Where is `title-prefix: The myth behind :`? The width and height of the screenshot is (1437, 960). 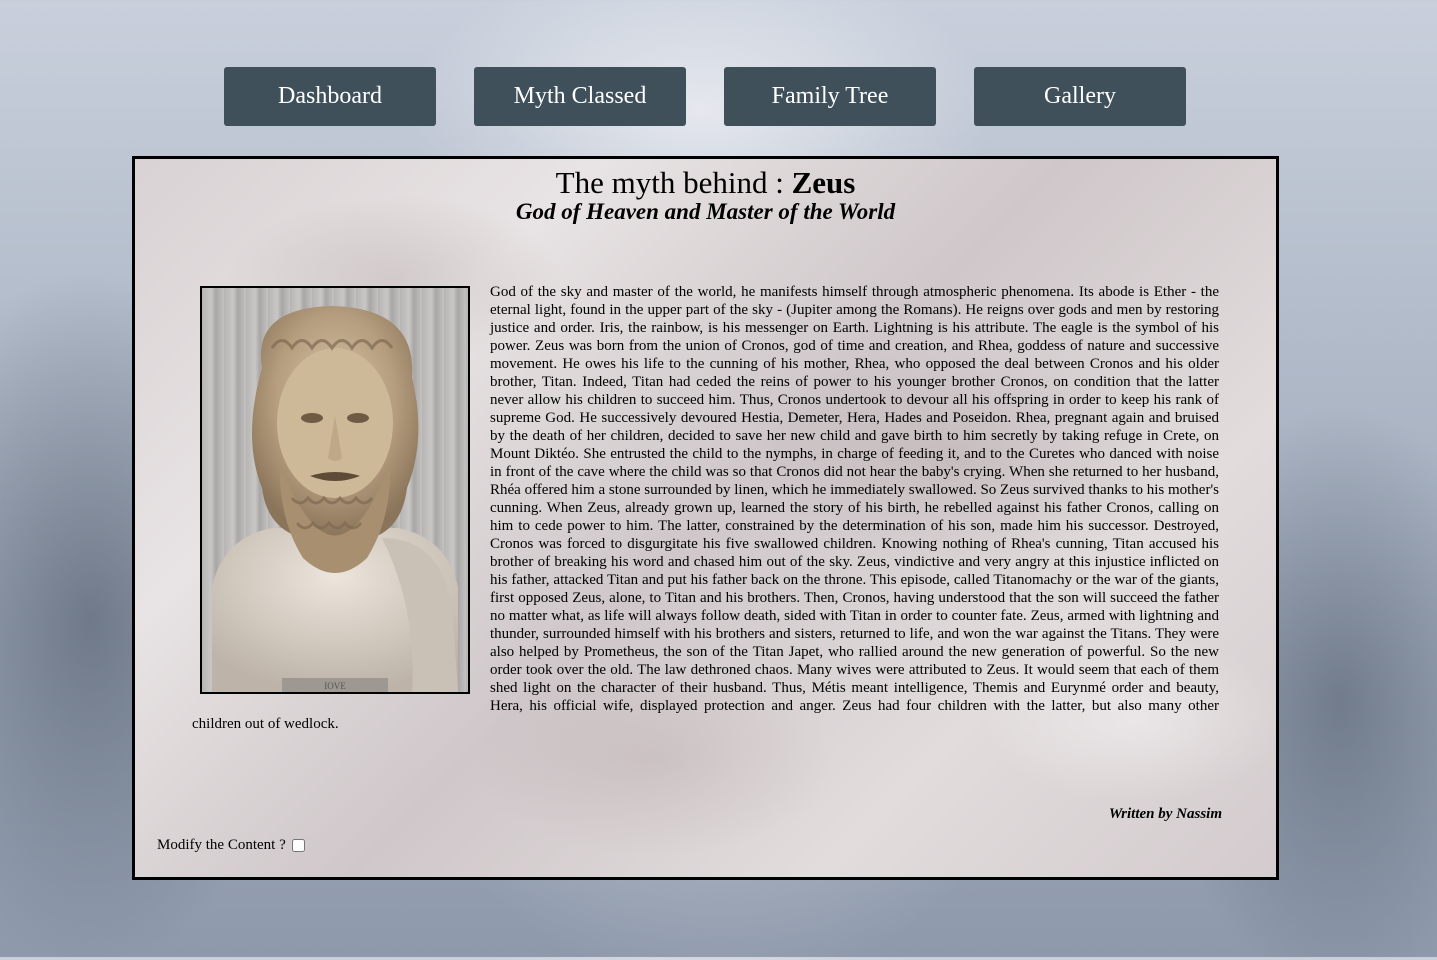 title-prefix: The myth behind : is located at coordinates (669, 182).